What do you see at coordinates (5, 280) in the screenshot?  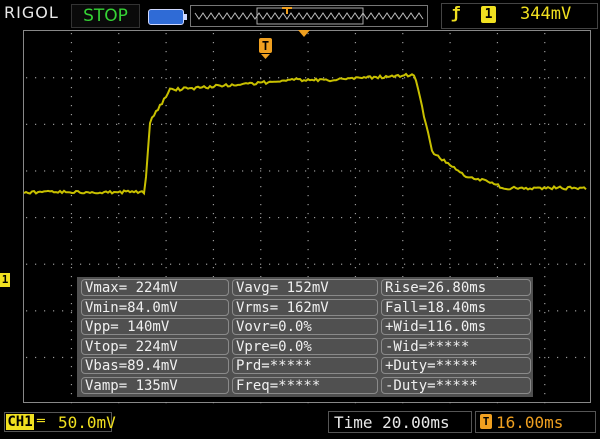 I see `channel-1-ground-marker: 1` at bounding box center [5, 280].